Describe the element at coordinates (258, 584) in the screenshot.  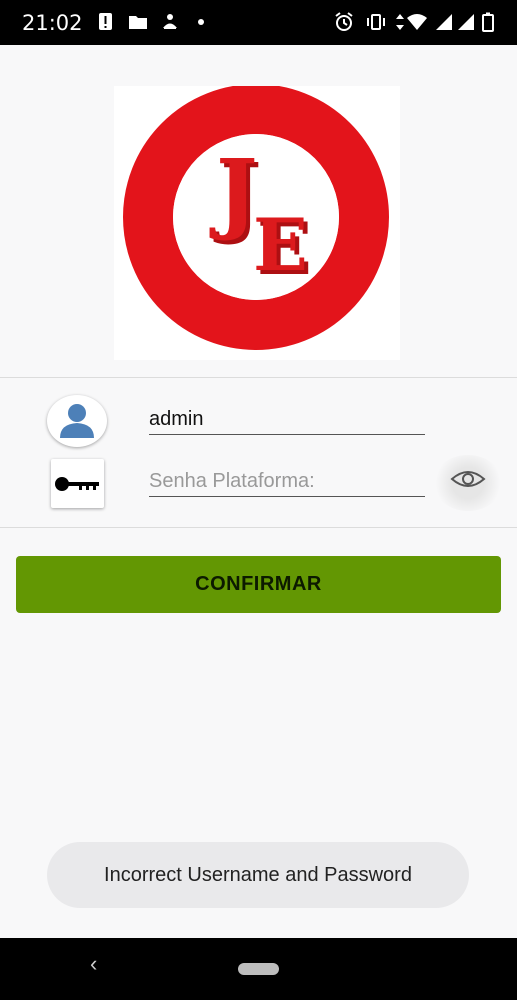
I see `confirm-button: CONFIRMAR` at that location.